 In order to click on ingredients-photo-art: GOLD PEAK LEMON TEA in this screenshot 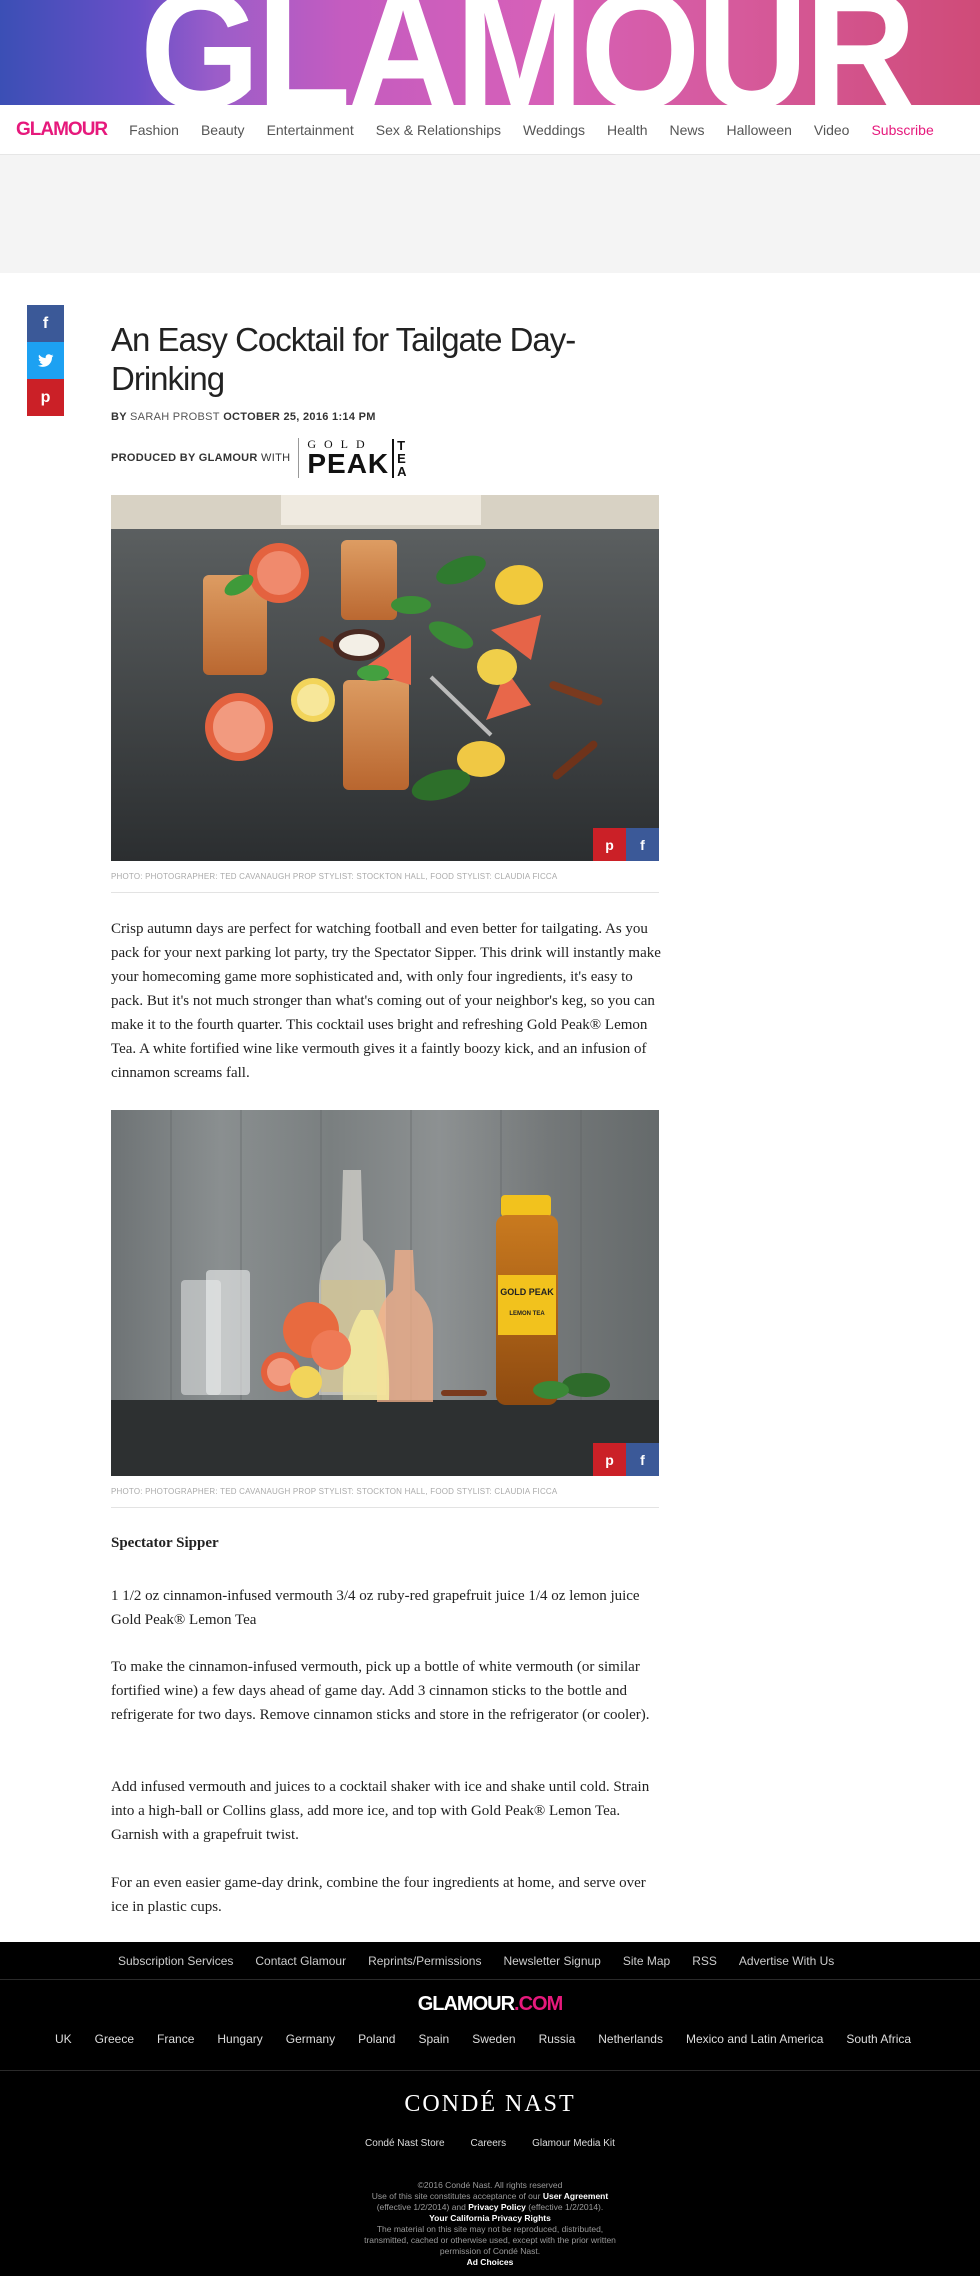, I will do `click(385, 1293)`.